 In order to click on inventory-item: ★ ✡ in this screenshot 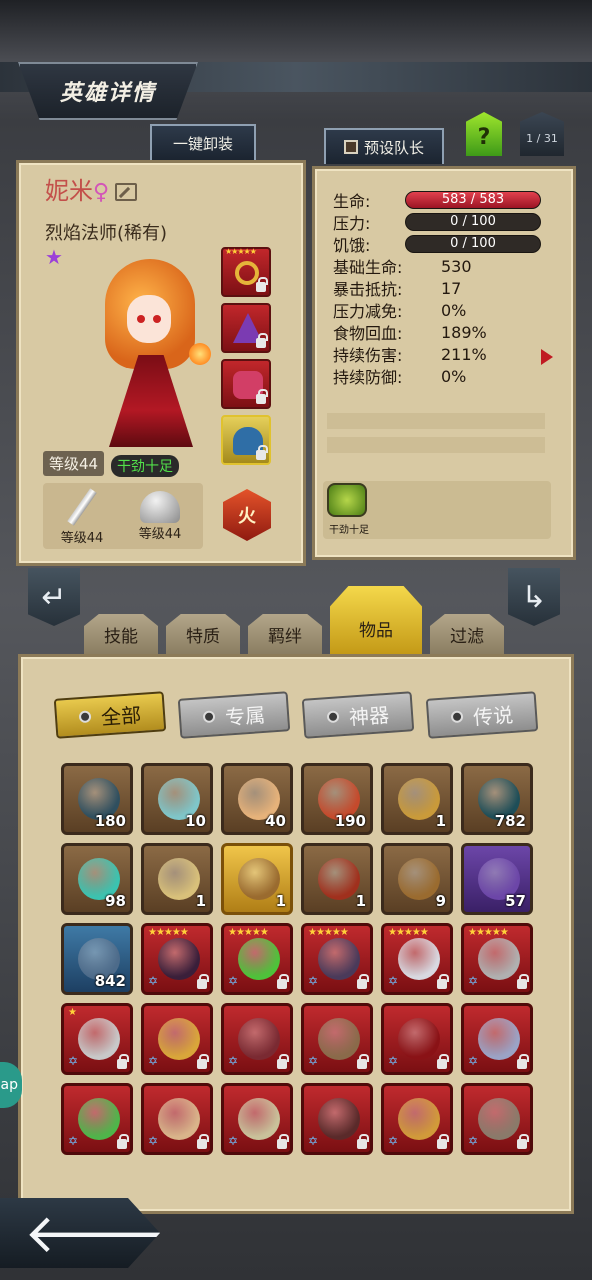, I will do `click(97, 1039)`.